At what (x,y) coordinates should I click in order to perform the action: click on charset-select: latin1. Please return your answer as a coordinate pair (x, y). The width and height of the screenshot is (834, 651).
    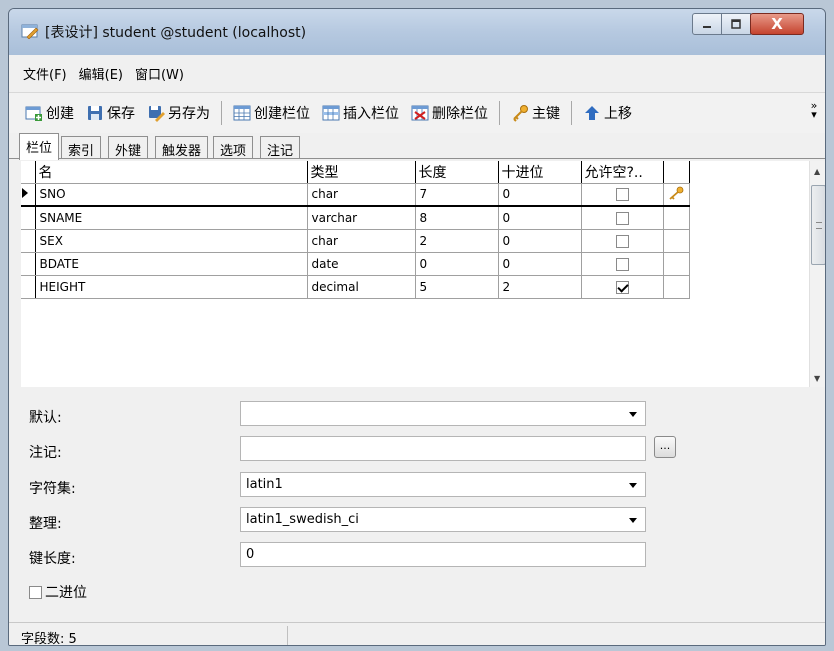
    Looking at the image, I should click on (443, 484).